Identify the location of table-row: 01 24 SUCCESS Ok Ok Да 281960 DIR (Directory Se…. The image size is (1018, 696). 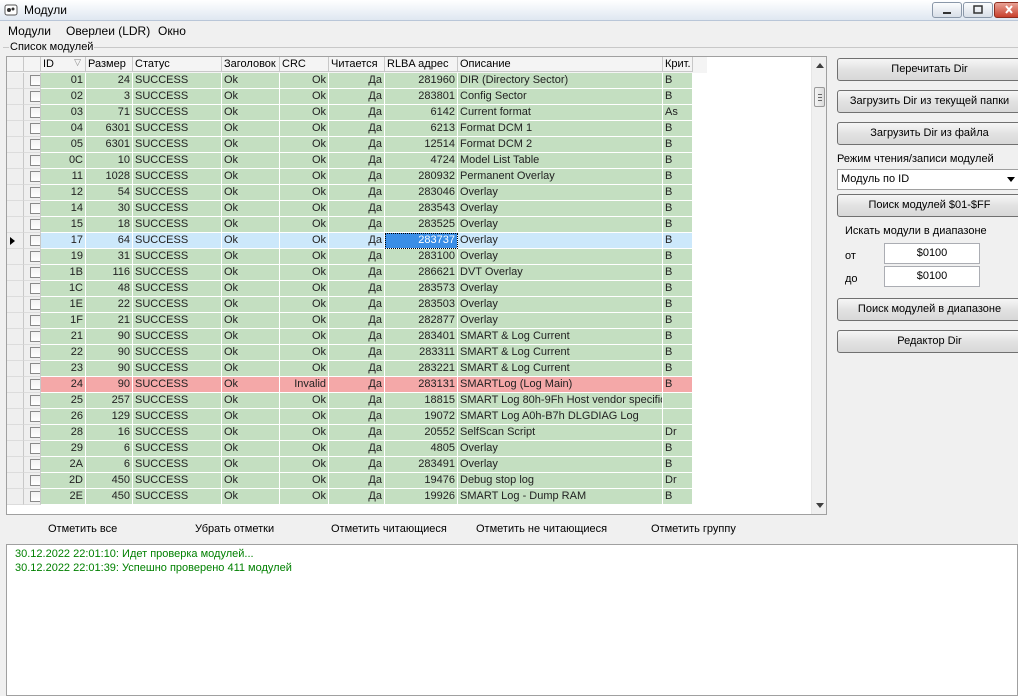
(350, 81).